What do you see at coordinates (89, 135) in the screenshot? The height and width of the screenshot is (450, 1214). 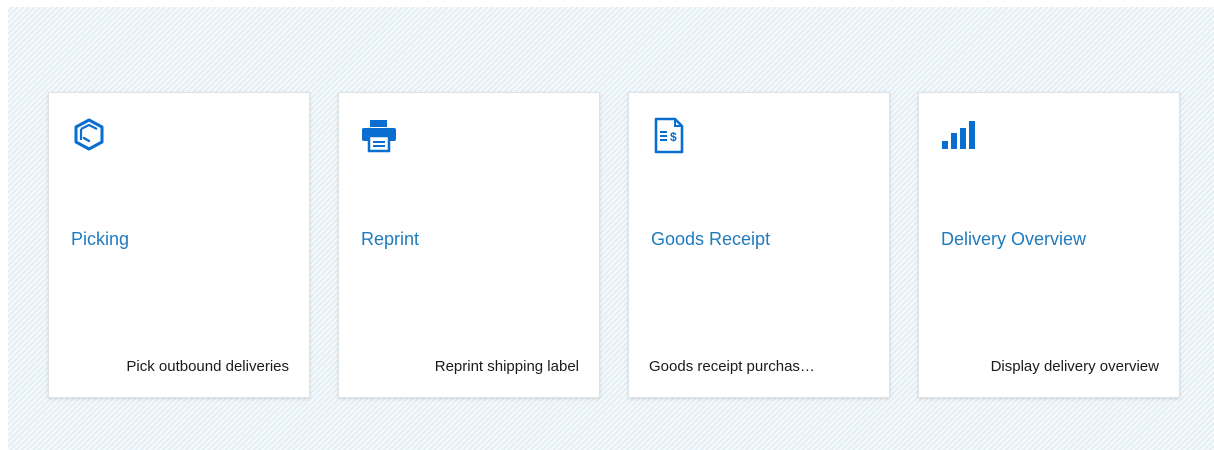 I see `package-icon` at bounding box center [89, 135].